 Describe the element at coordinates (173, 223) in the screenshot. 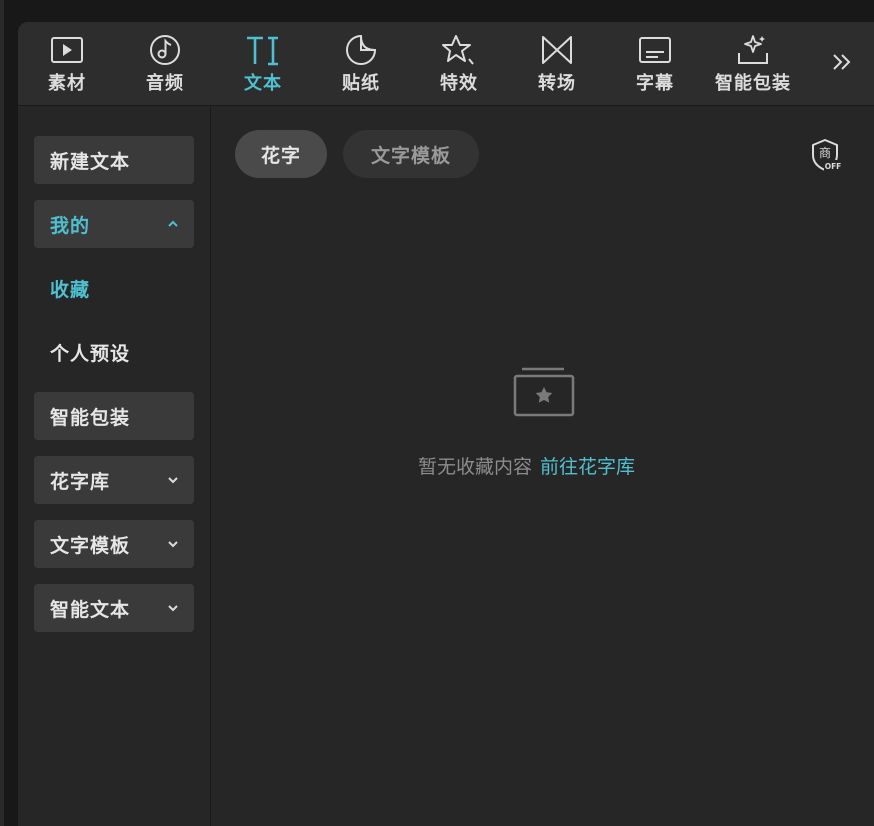

I see `chevron-up-icon` at that location.